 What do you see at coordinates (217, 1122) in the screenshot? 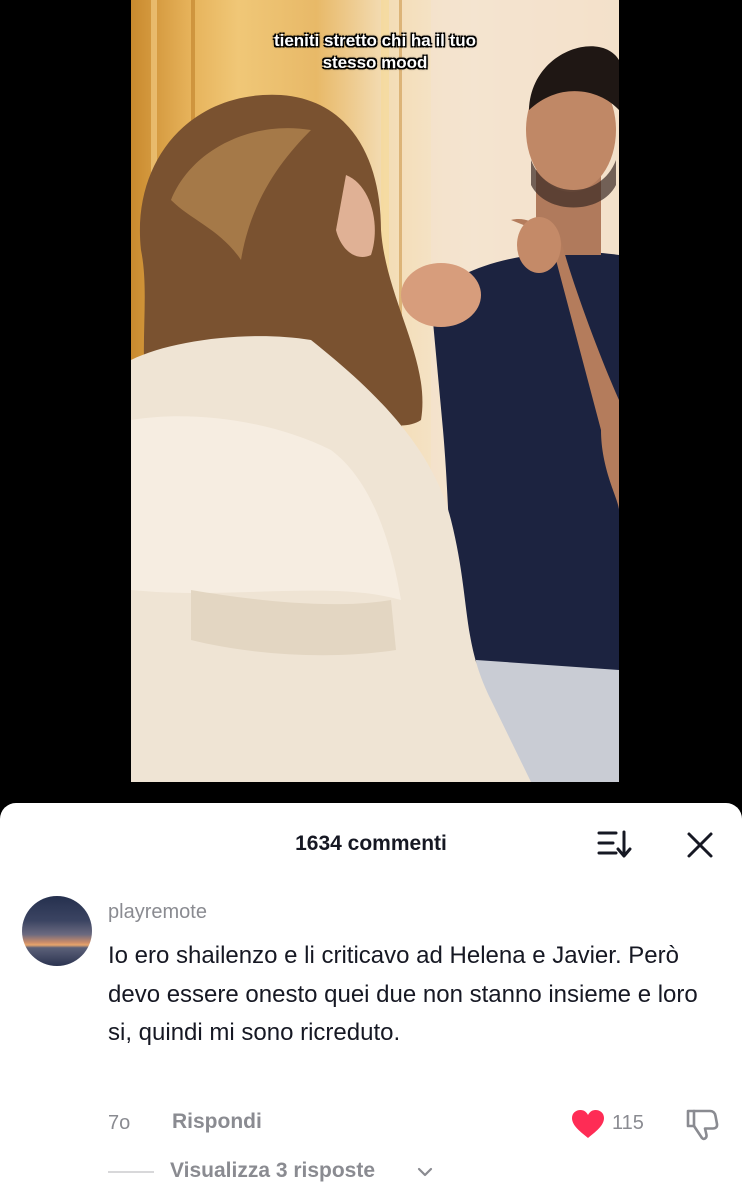
I see `reply-button: Rispondi` at bounding box center [217, 1122].